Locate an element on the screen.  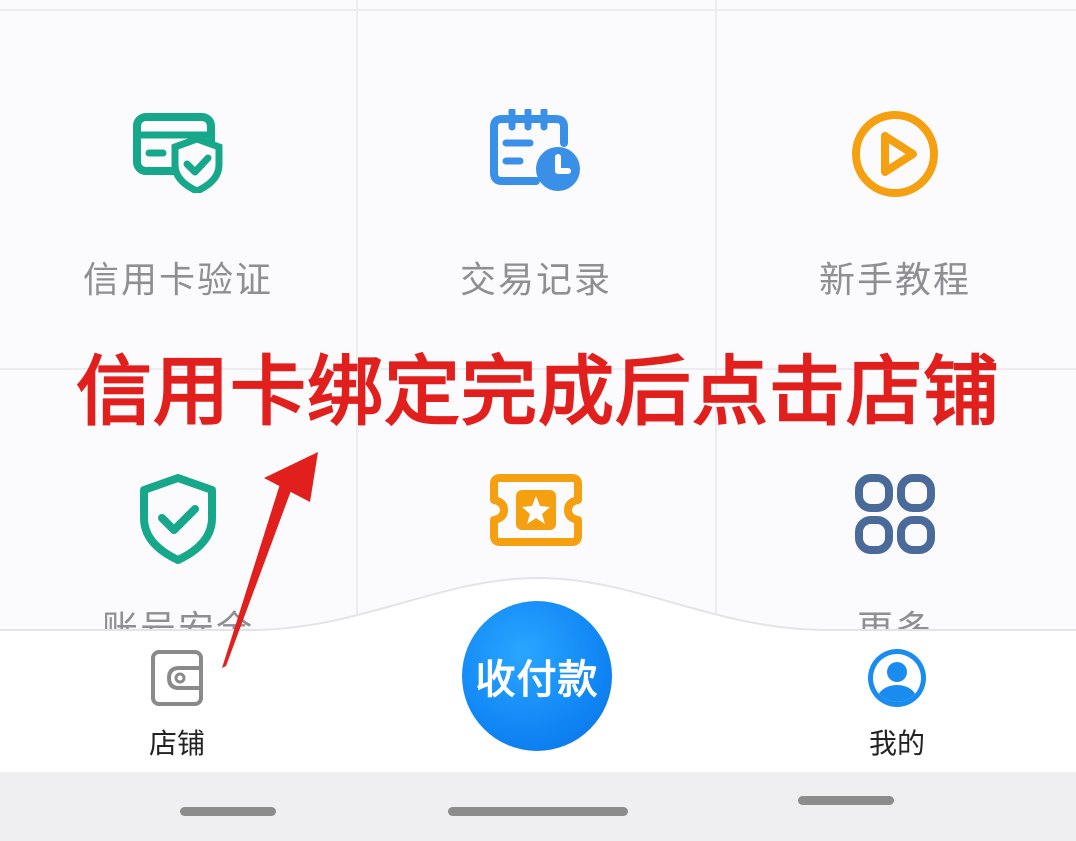
grid-item-label: 新手教程 is located at coordinates (894, 280).